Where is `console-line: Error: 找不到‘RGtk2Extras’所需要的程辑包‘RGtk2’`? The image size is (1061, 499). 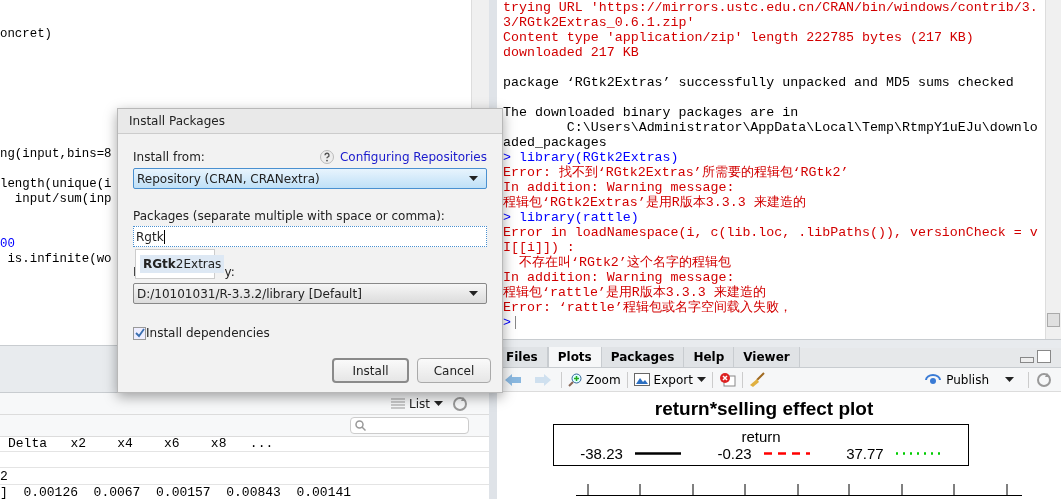 console-line: Error: 找不到‘RGtk2Extras’所需要的程辑包‘RGtk2’ is located at coordinates (676, 172).